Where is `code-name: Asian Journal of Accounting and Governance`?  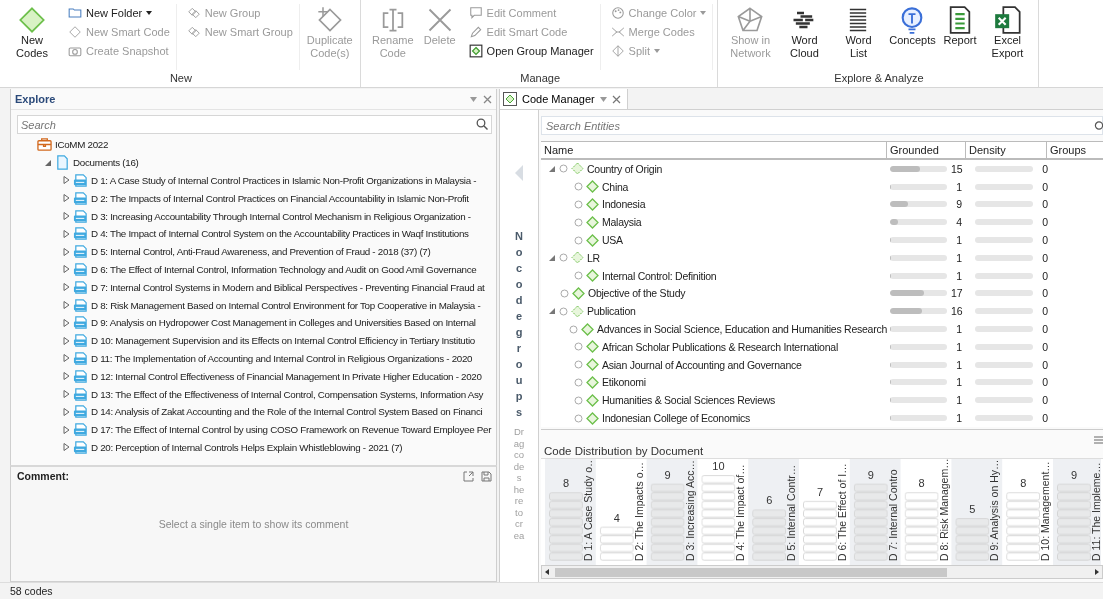 code-name: Asian Journal of Accounting and Governance is located at coordinates (702, 364).